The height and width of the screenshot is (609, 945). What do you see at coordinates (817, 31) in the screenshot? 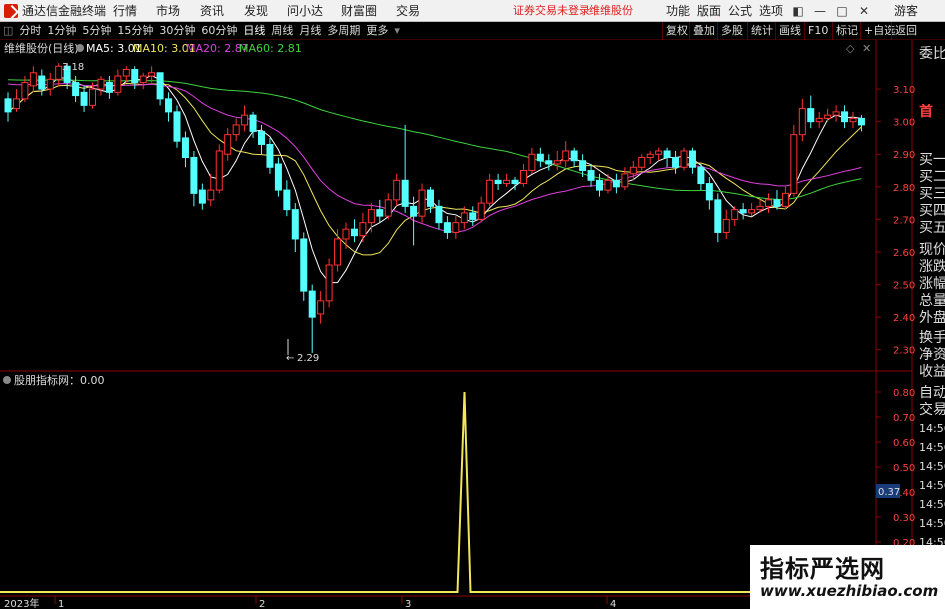
I see `btn-f10: F10` at bounding box center [817, 31].